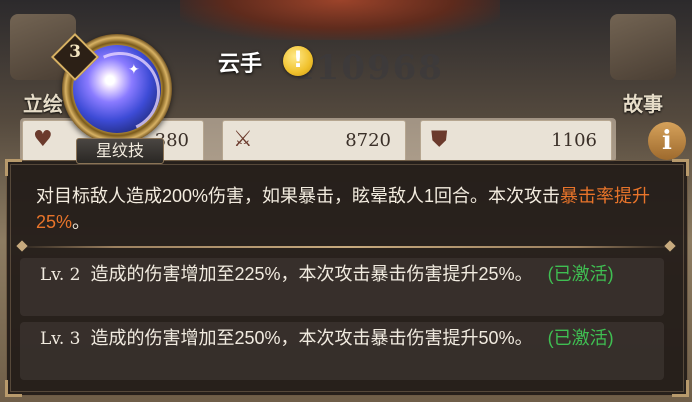 Image resolution: width=692 pixels, height=402 pixels. What do you see at coordinates (439, 139) in the screenshot?
I see `shield-icon: ⛊` at bounding box center [439, 139].